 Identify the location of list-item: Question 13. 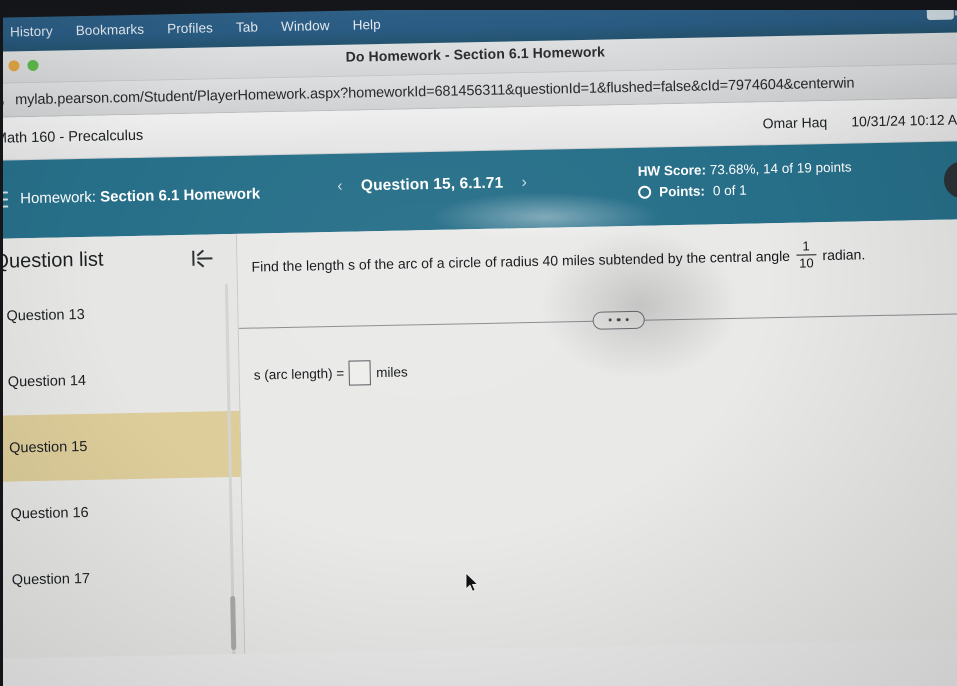
(119, 314).